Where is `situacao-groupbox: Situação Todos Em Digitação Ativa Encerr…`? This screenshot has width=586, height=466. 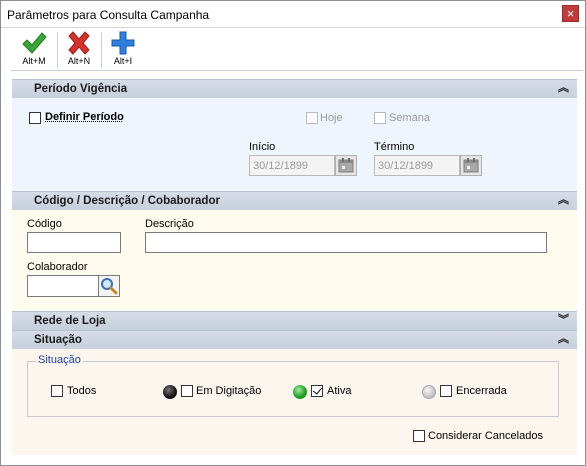 situacao-groupbox: Situação Todos Em Digitação Ativa Encerr… is located at coordinates (293, 385).